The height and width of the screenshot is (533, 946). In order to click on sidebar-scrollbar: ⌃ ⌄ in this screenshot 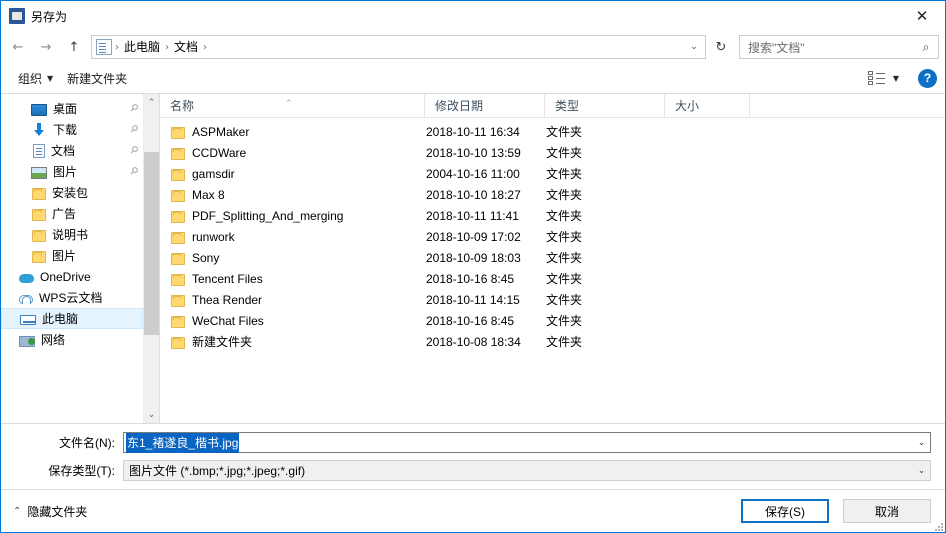, I will do `click(151, 258)`.